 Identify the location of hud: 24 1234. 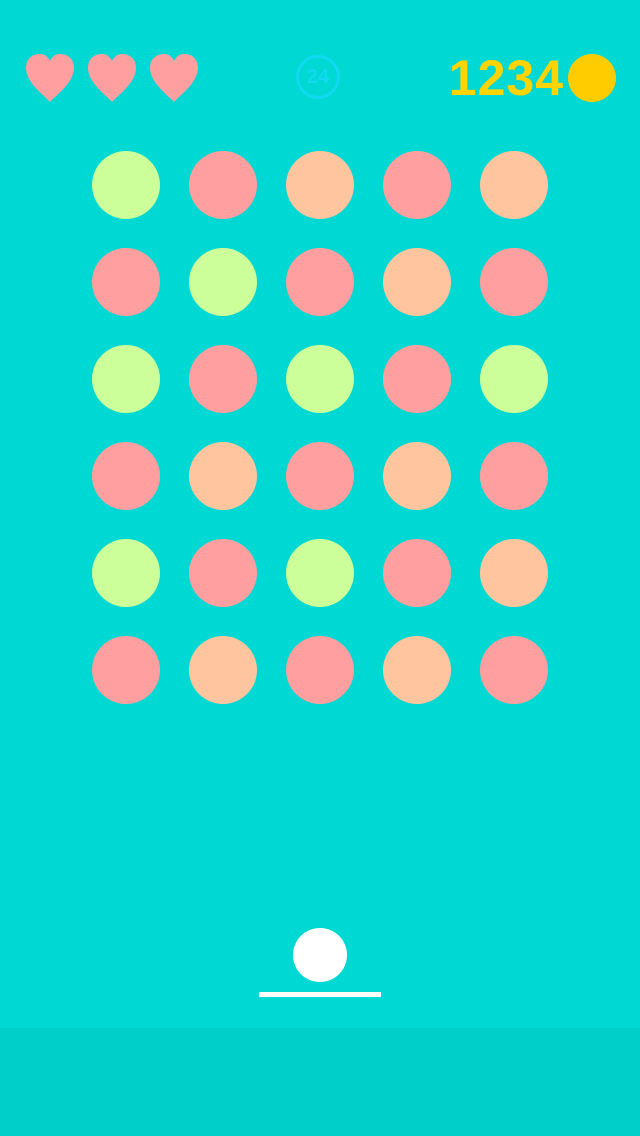
(320, 75).